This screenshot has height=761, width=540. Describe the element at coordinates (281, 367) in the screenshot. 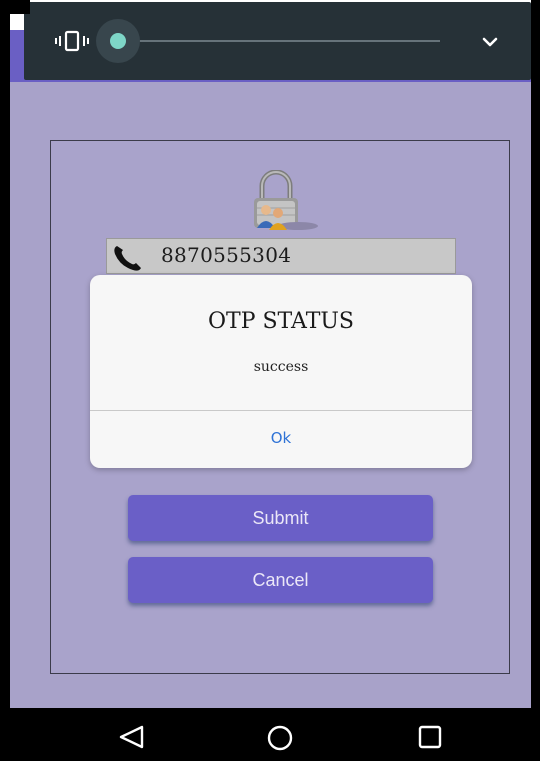

I see `dialog-message: success` at that location.